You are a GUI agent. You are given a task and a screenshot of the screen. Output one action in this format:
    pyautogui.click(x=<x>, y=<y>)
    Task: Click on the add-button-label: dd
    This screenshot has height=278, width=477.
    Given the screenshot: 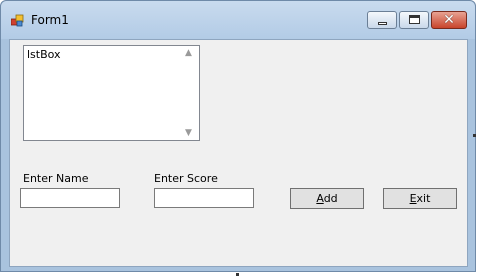 What is the action you would take?
    pyautogui.click(x=330, y=198)
    